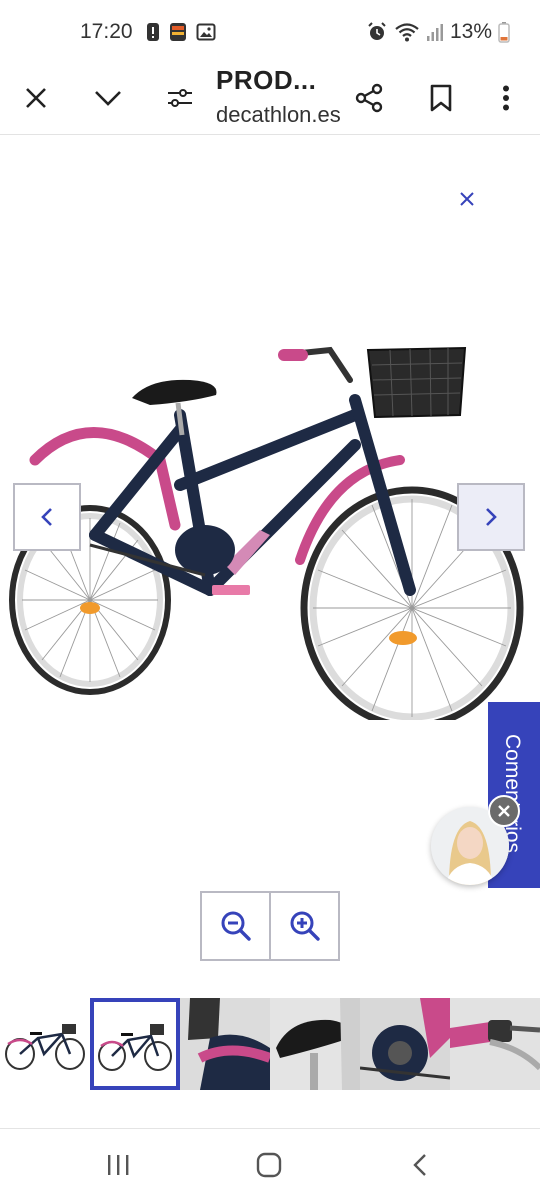 Image resolution: width=540 pixels, height=1201 pixels. I want to click on alert-icon, so click(153, 32).